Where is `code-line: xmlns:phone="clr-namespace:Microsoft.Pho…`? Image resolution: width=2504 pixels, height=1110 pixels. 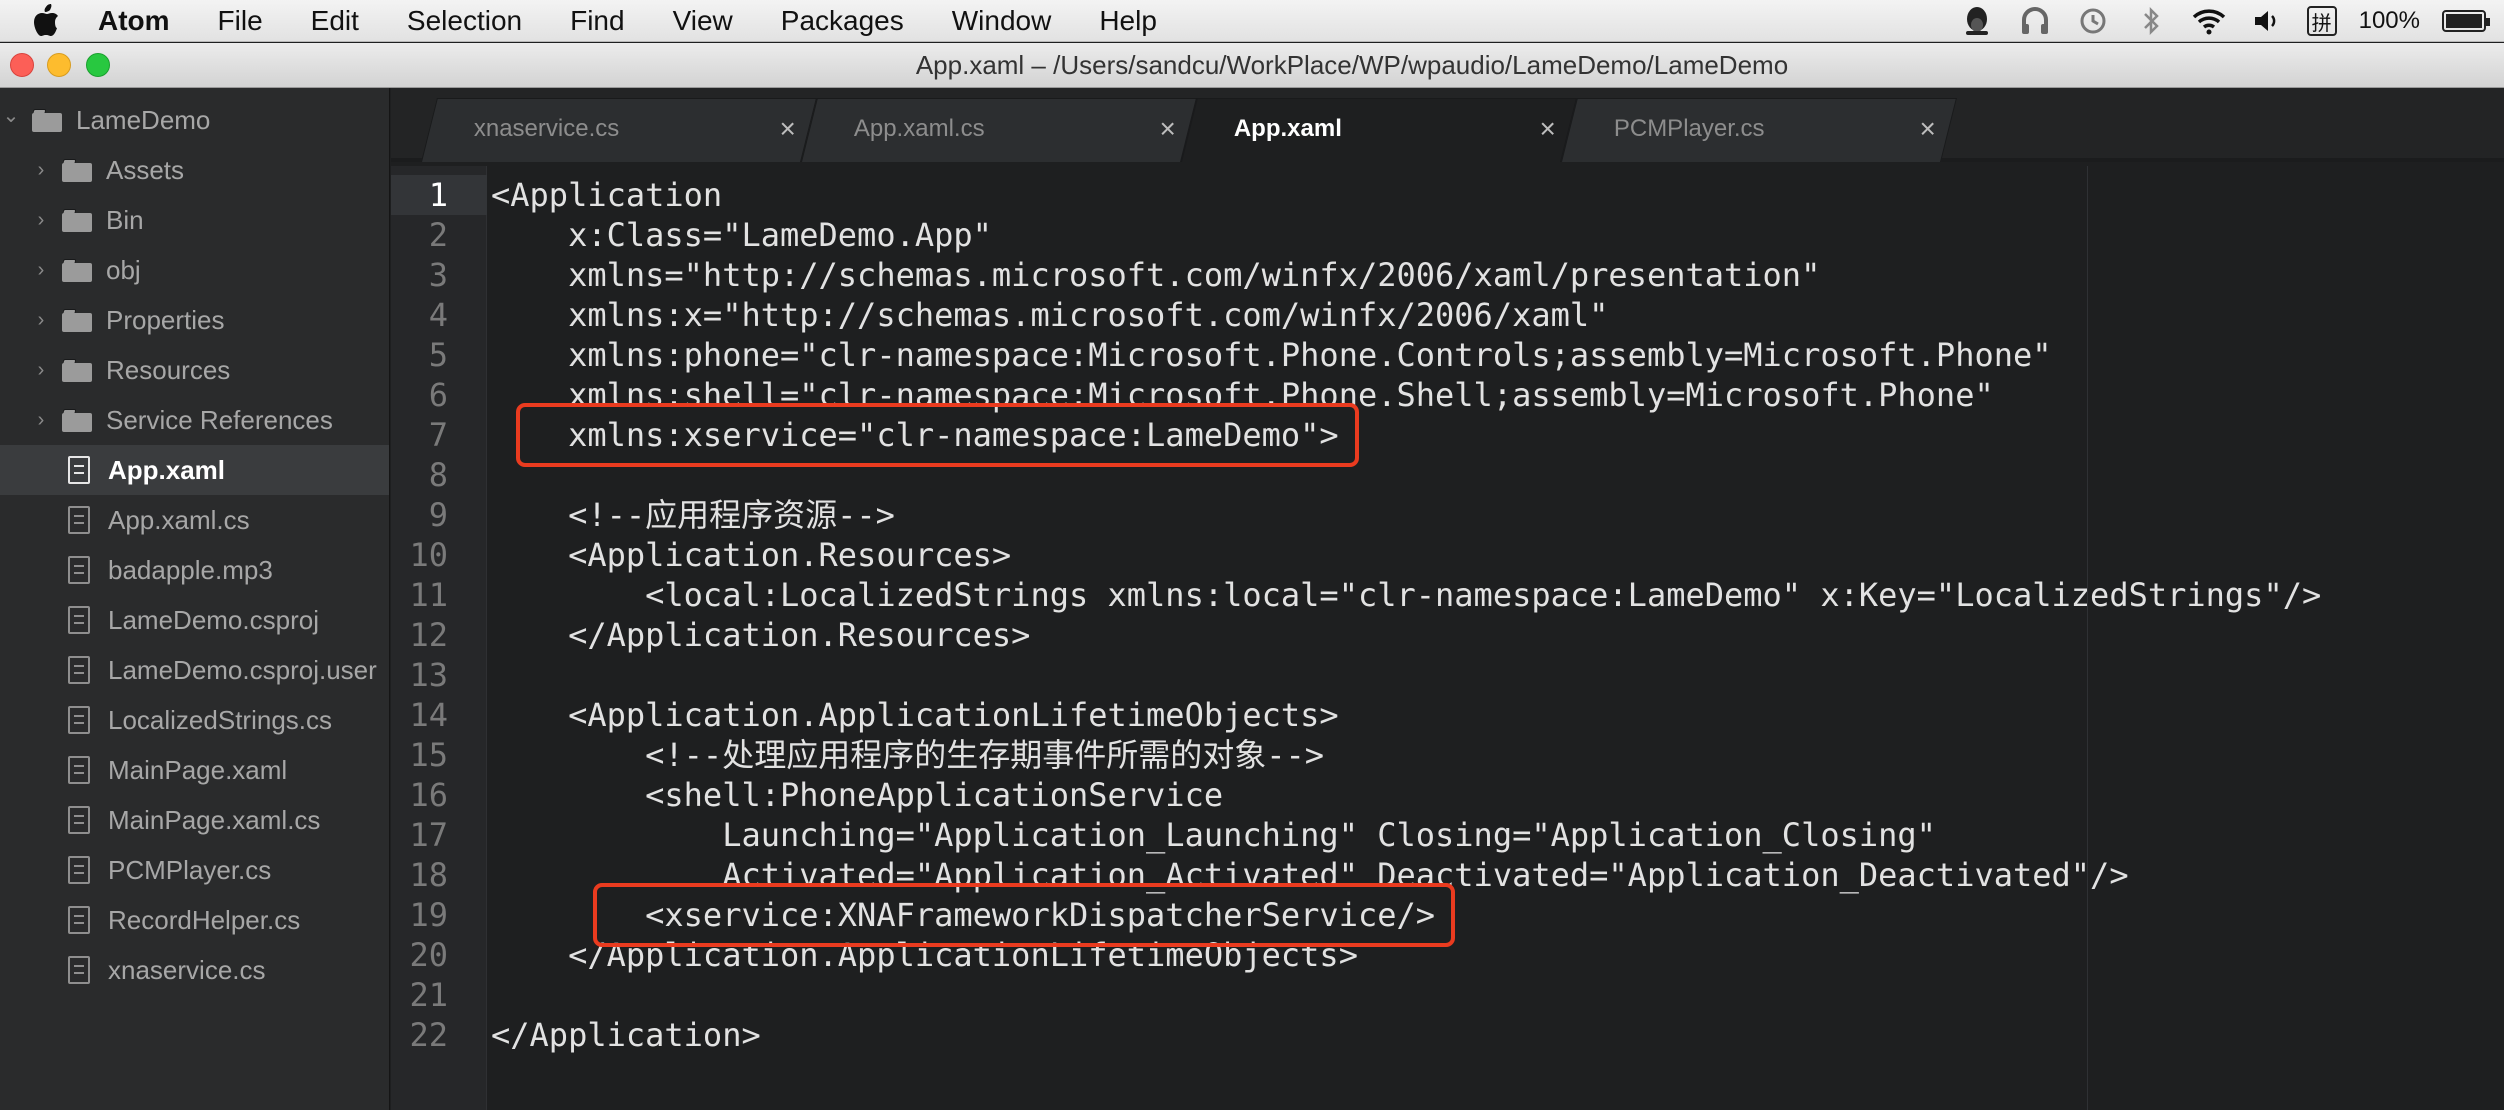
code-line: xmlns:phone="clr-namespace:Microsoft.Pho… is located at coordinates (1271, 355).